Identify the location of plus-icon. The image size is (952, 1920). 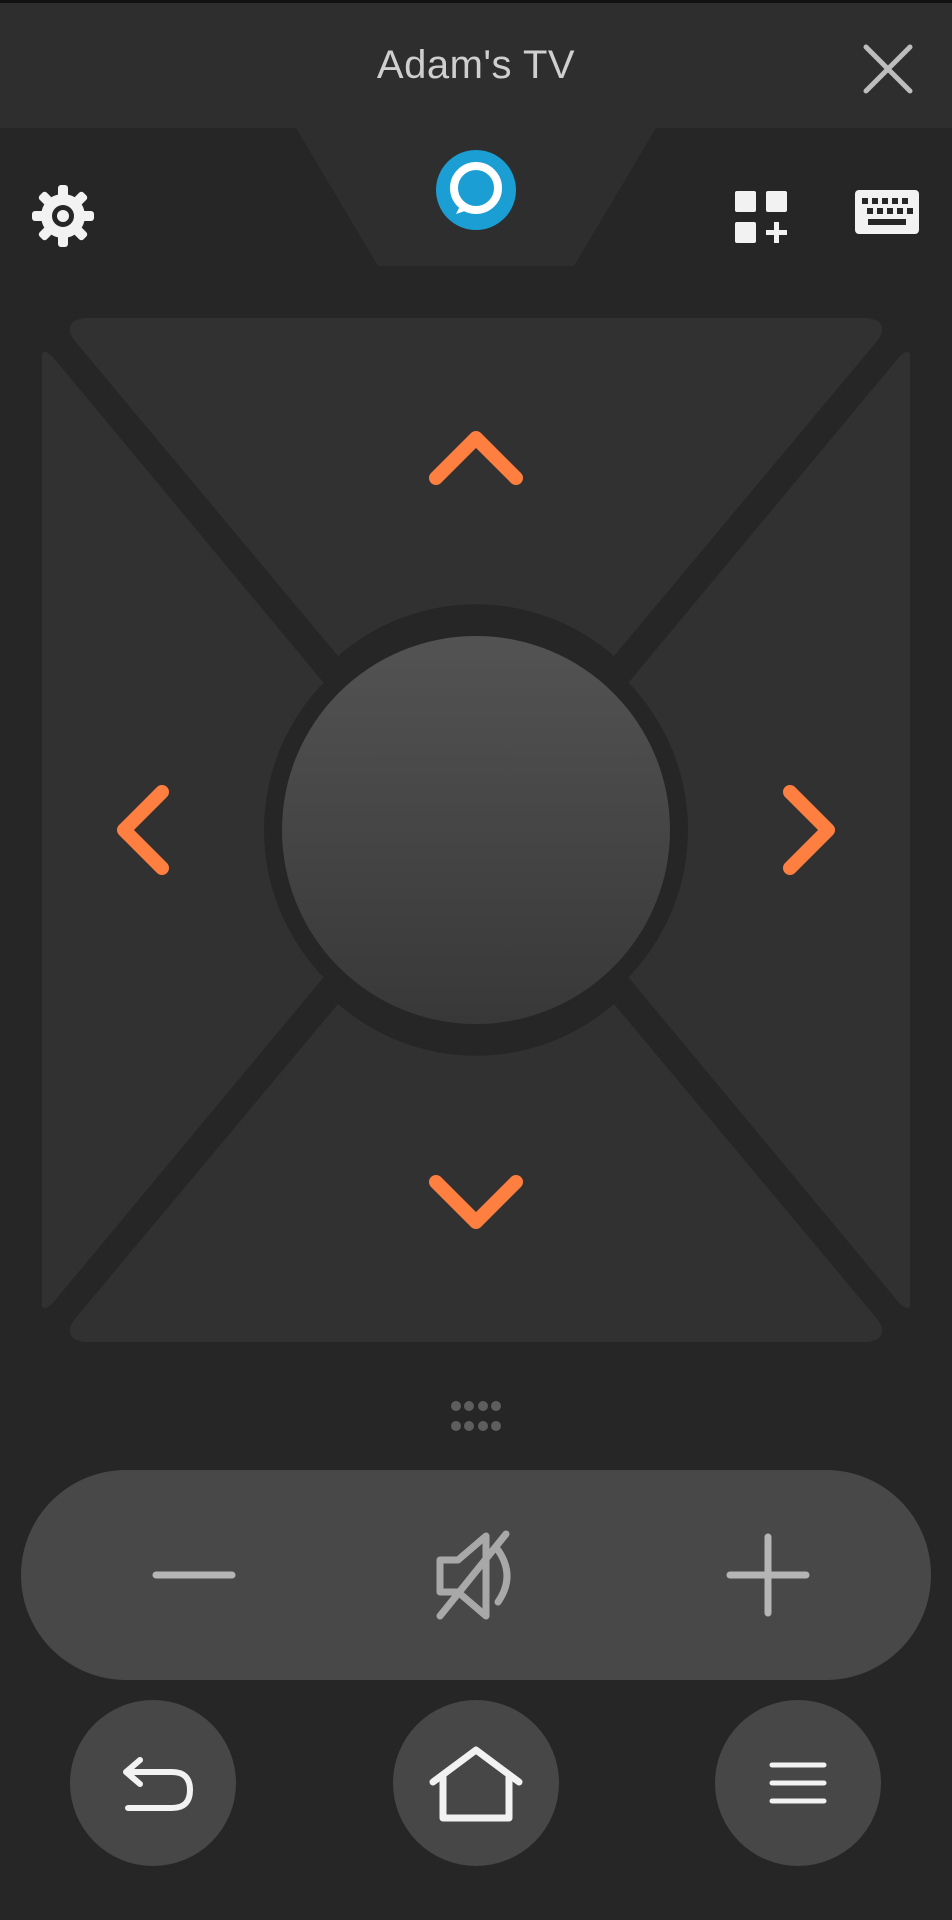
(768, 1575).